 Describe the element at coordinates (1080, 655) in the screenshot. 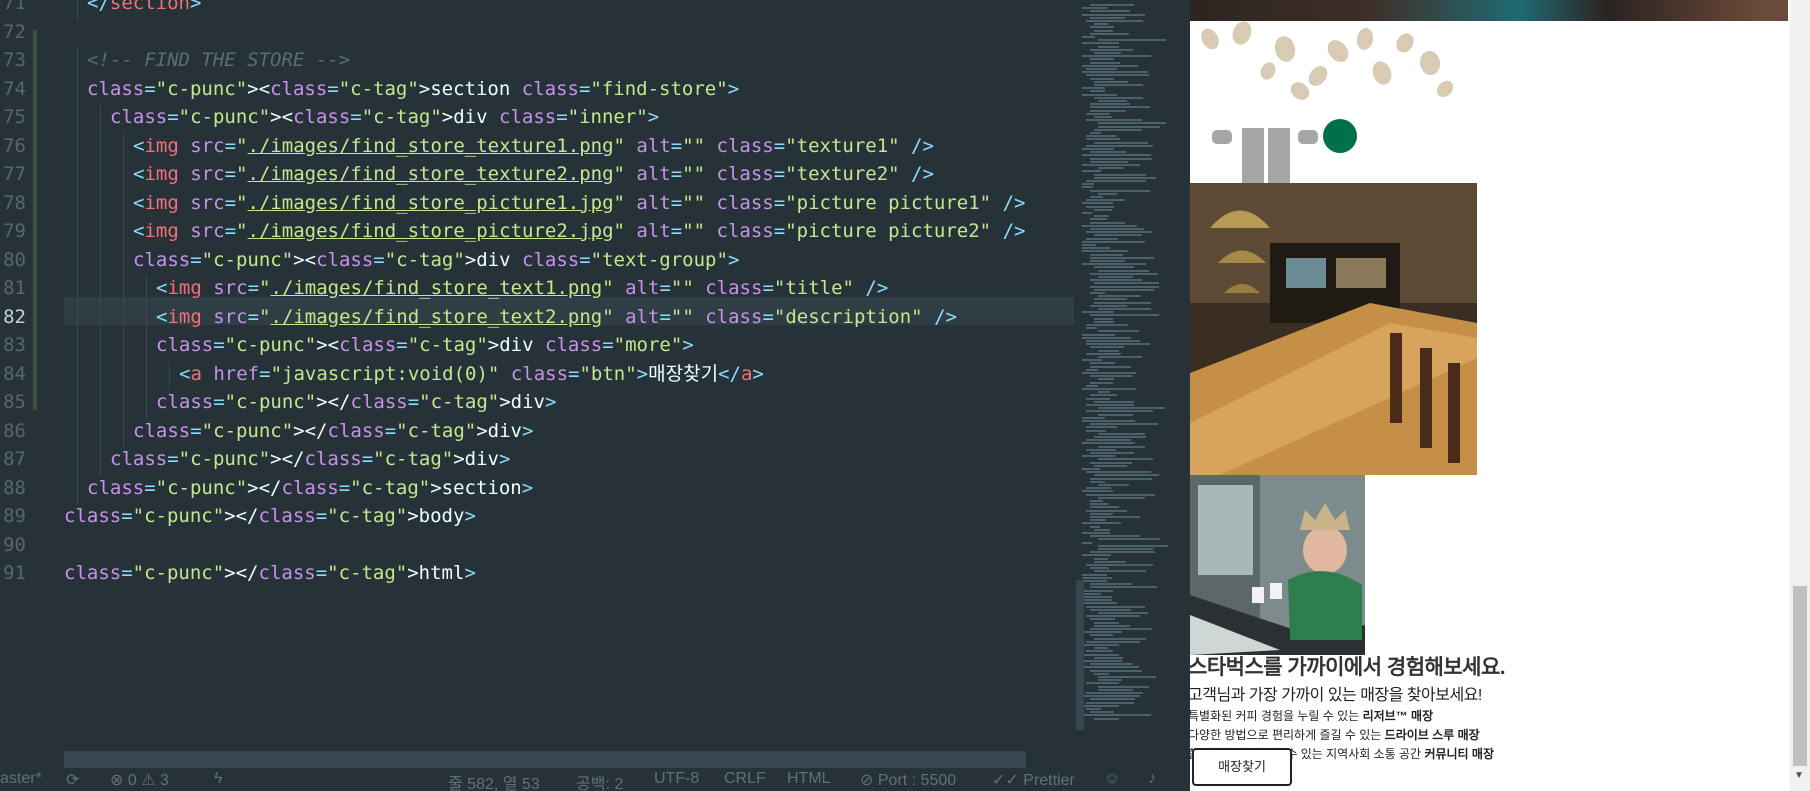

I see `editor-vertical-scrollbar` at that location.